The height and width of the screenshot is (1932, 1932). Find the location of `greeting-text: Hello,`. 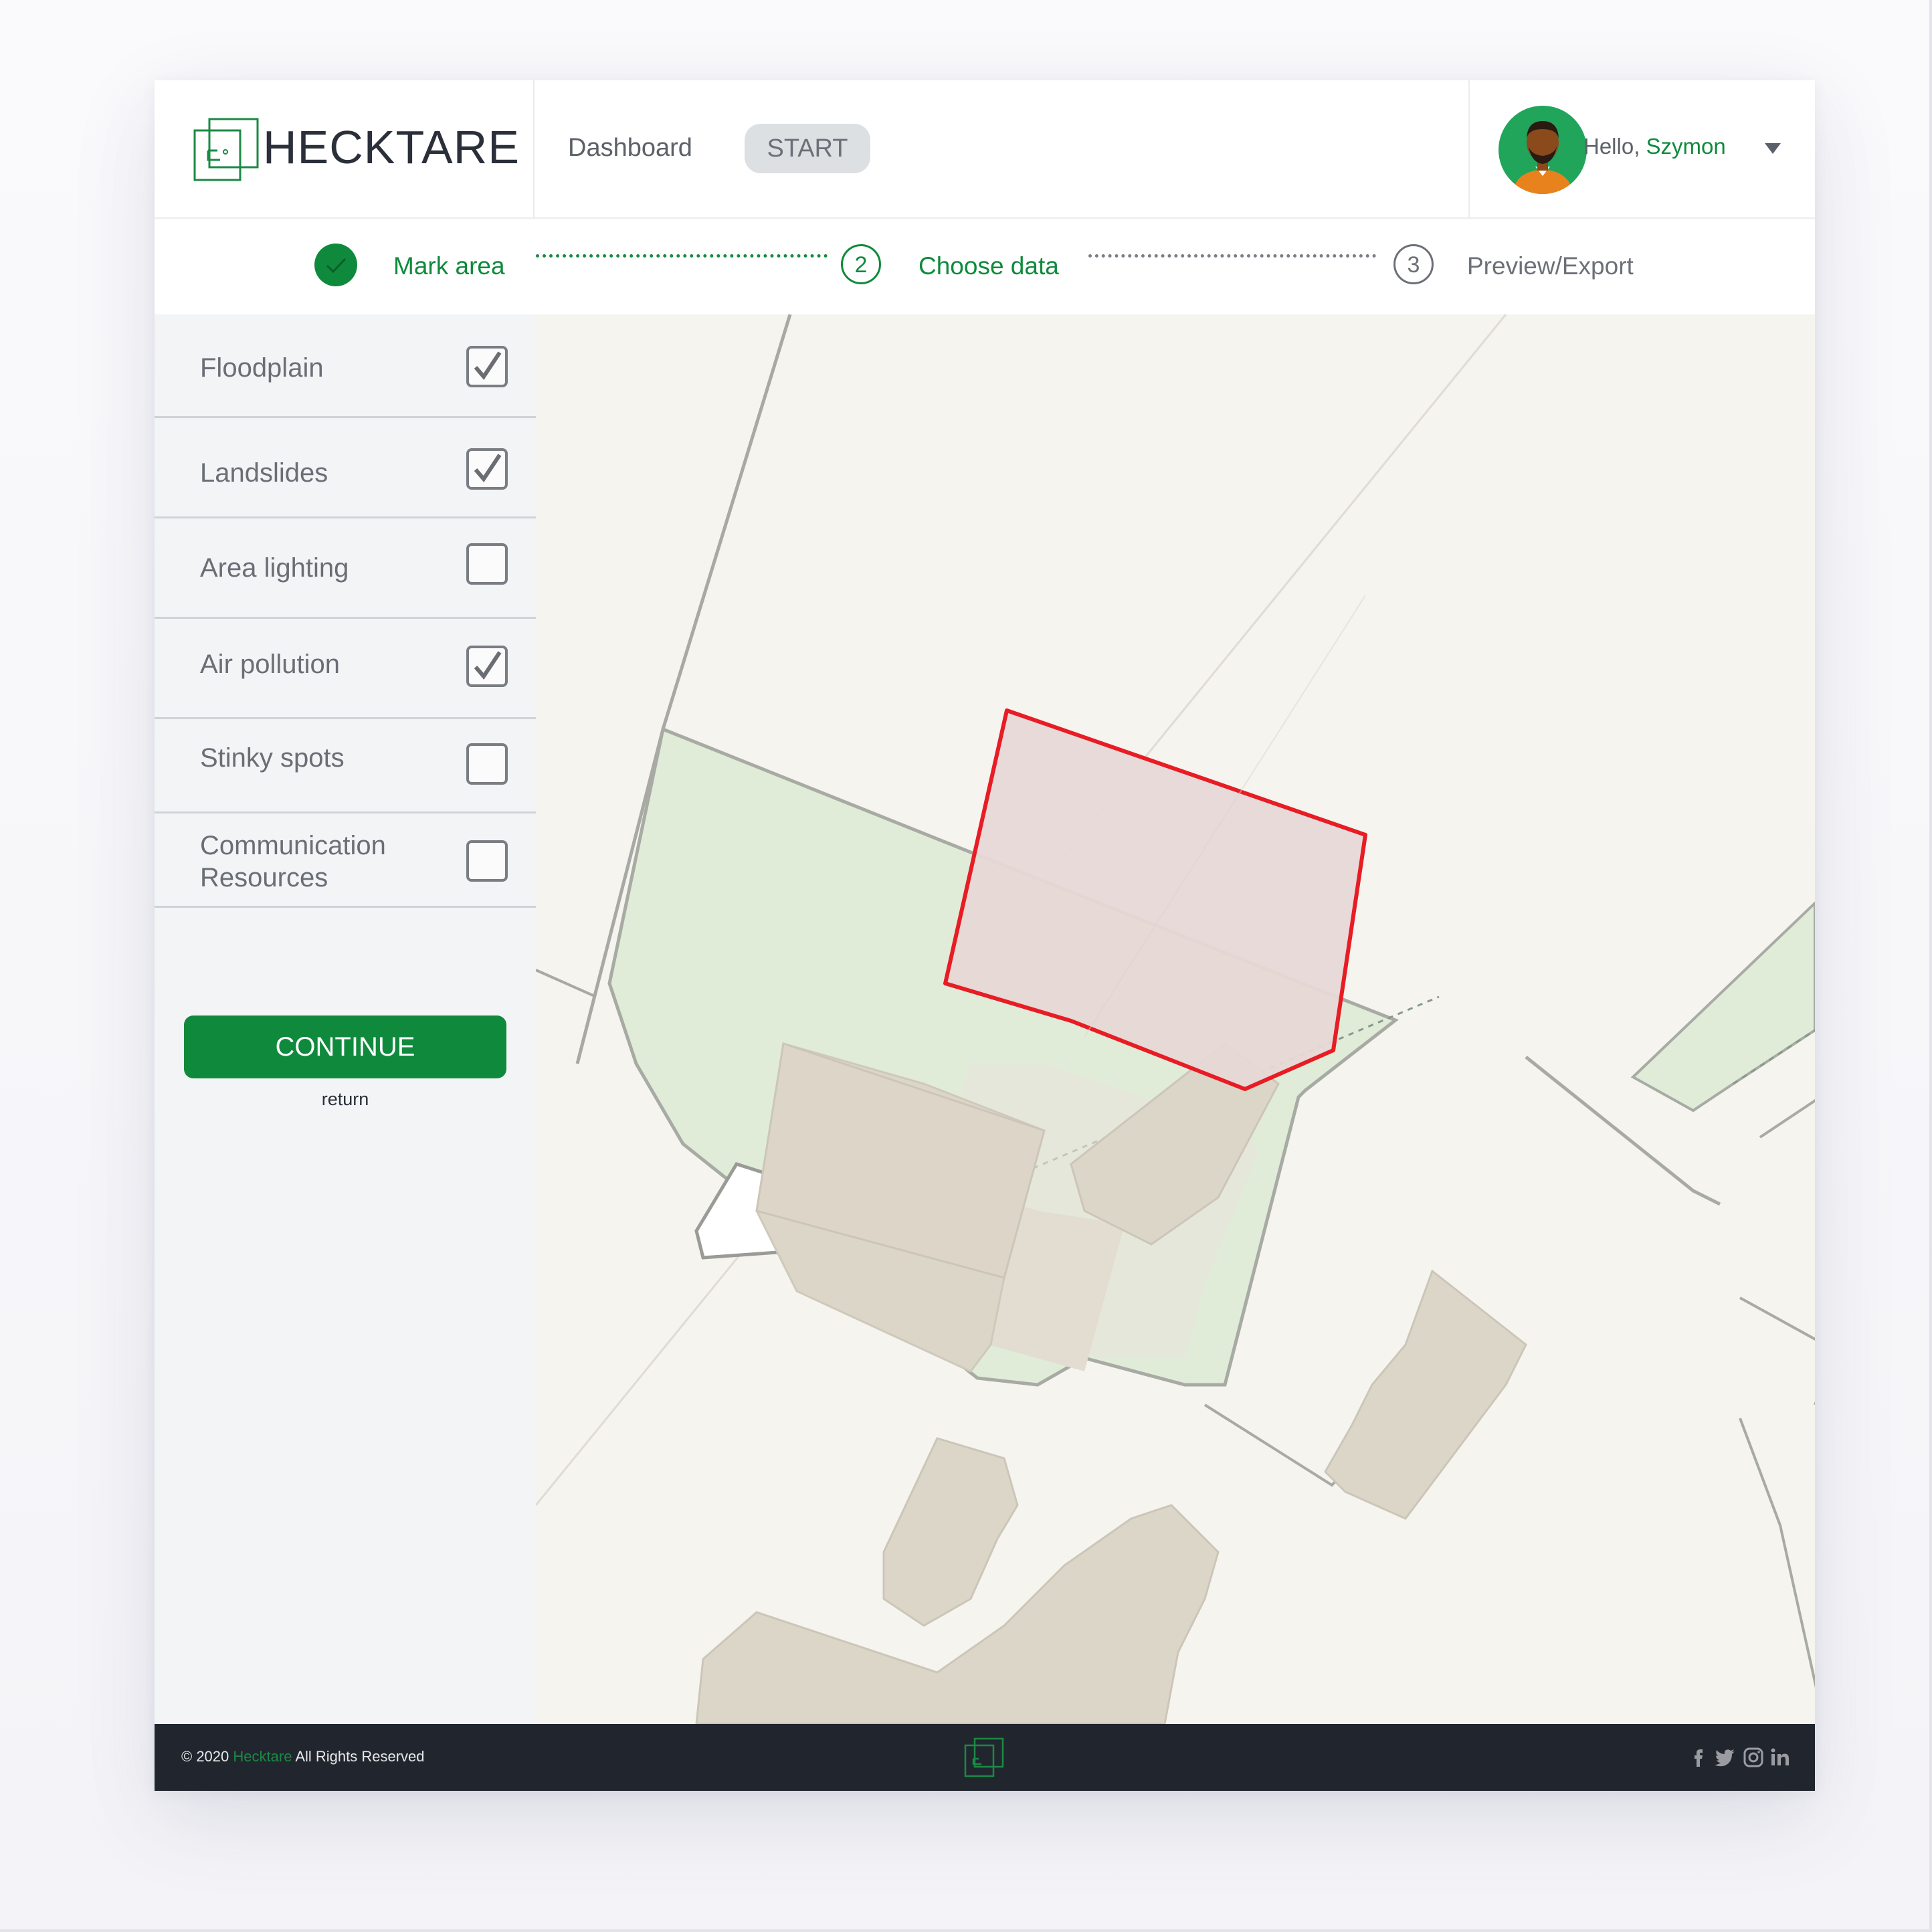

greeting-text: Hello, is located at coordinates (1614, 146).